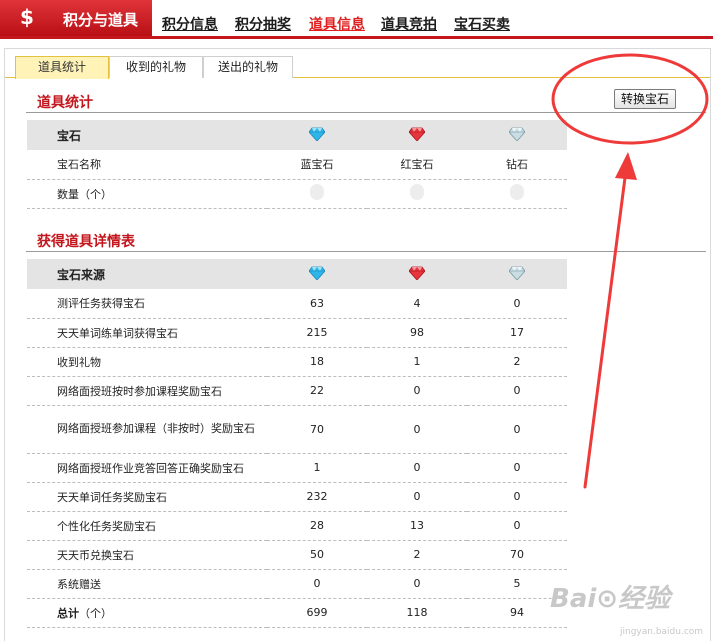  Describe the element at coordinates (65, 103) in the screenshot. I see `stats-section-title: 道具统计` at that location.